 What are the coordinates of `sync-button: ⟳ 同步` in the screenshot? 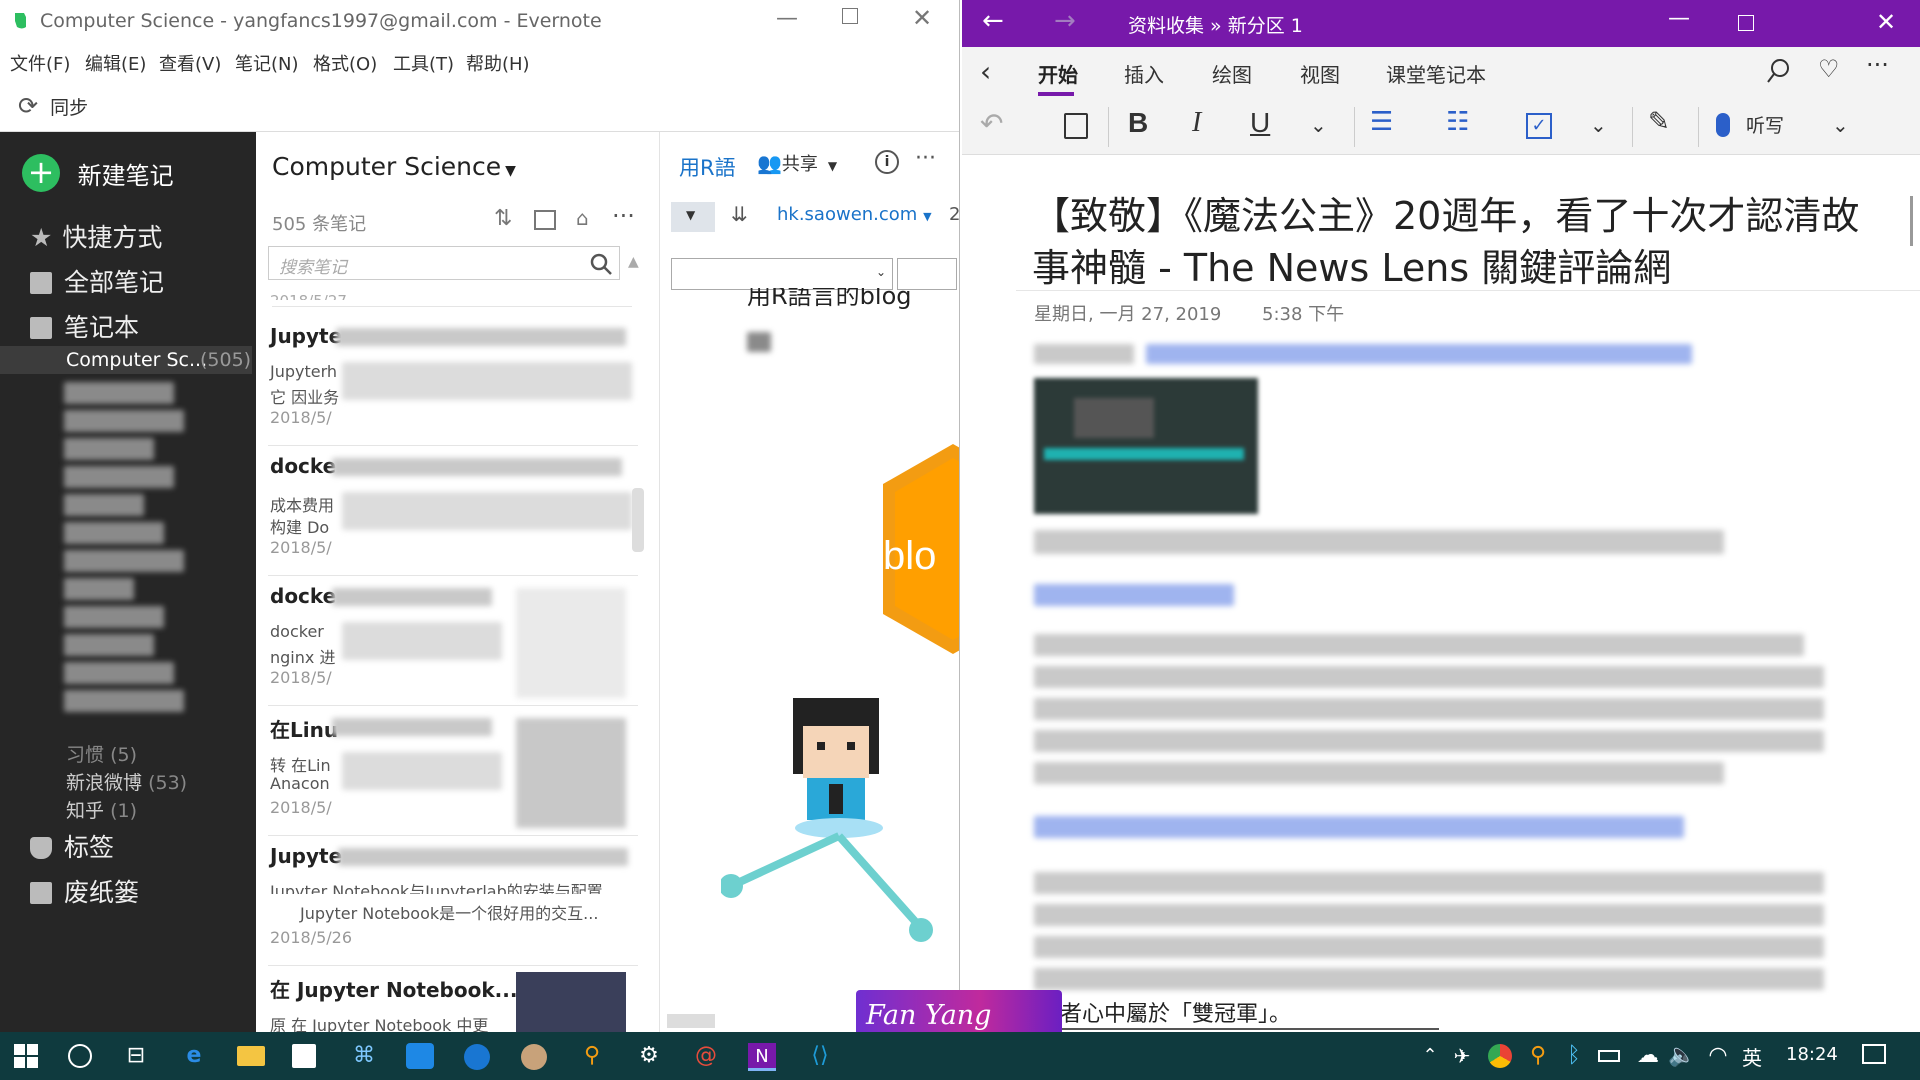 It's located at (53, 106).